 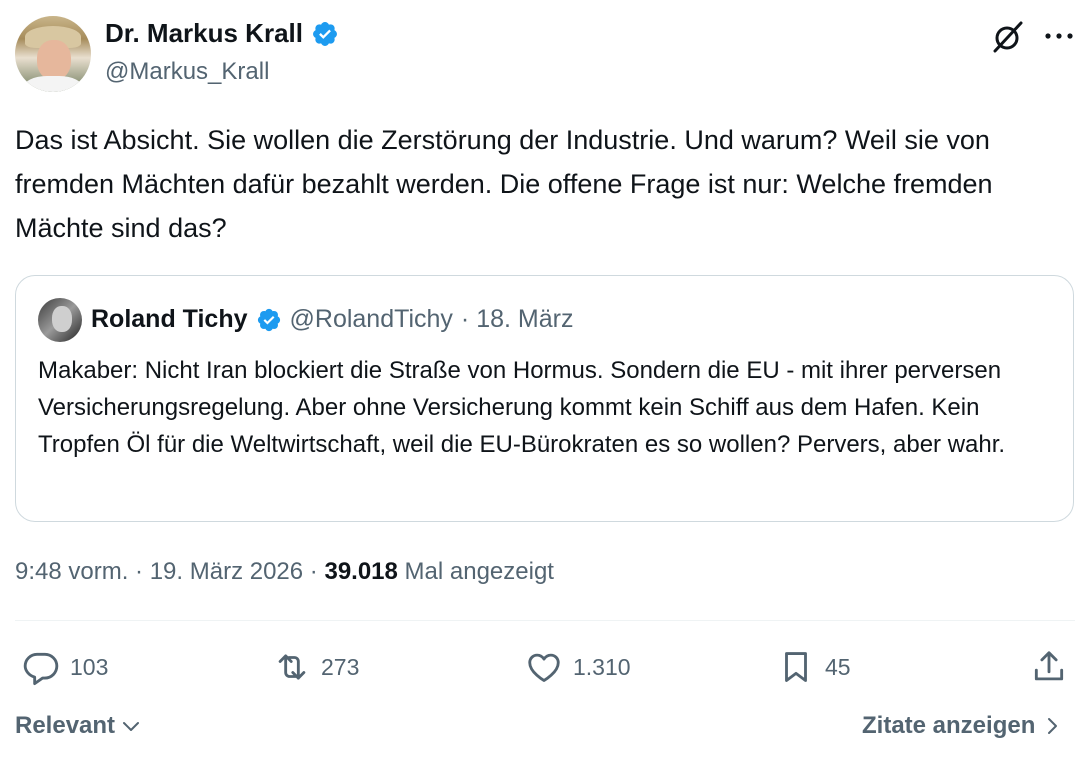 What do you see at coordinates (602, 666) in the screenshot?
I see `like-count: 1.310` at bounding box center [602, 666].